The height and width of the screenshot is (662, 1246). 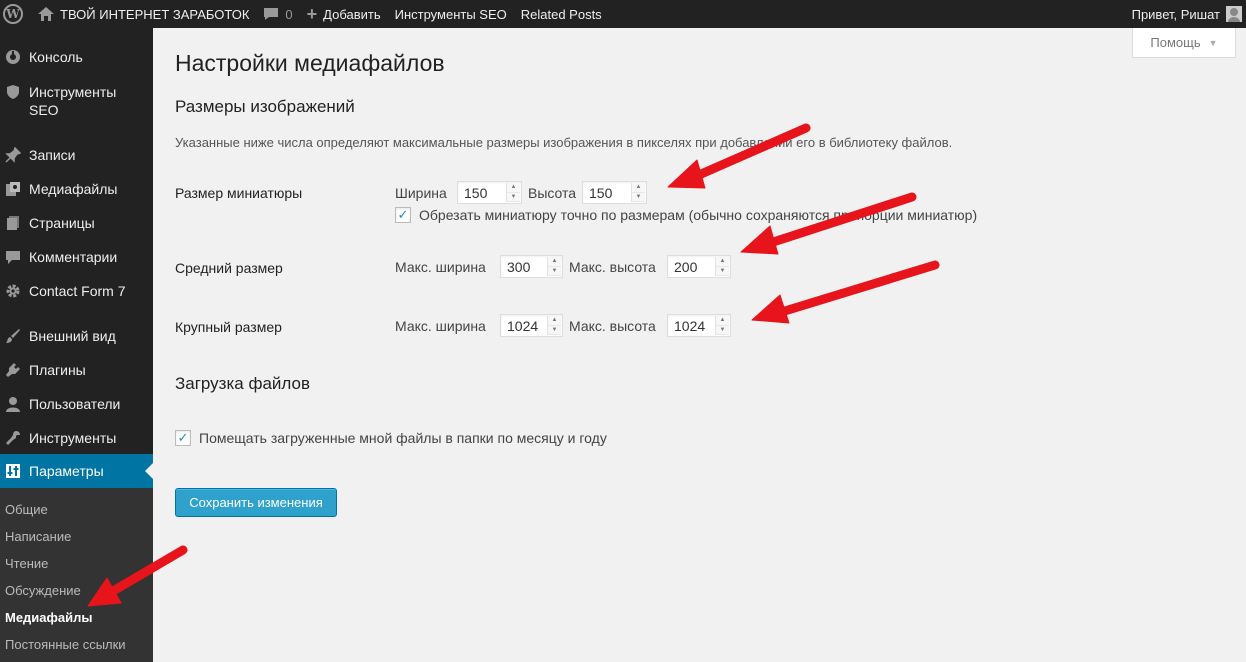 I want to click on crop-thumbnail-checkbox: ✓, so click(x=403, y=215).